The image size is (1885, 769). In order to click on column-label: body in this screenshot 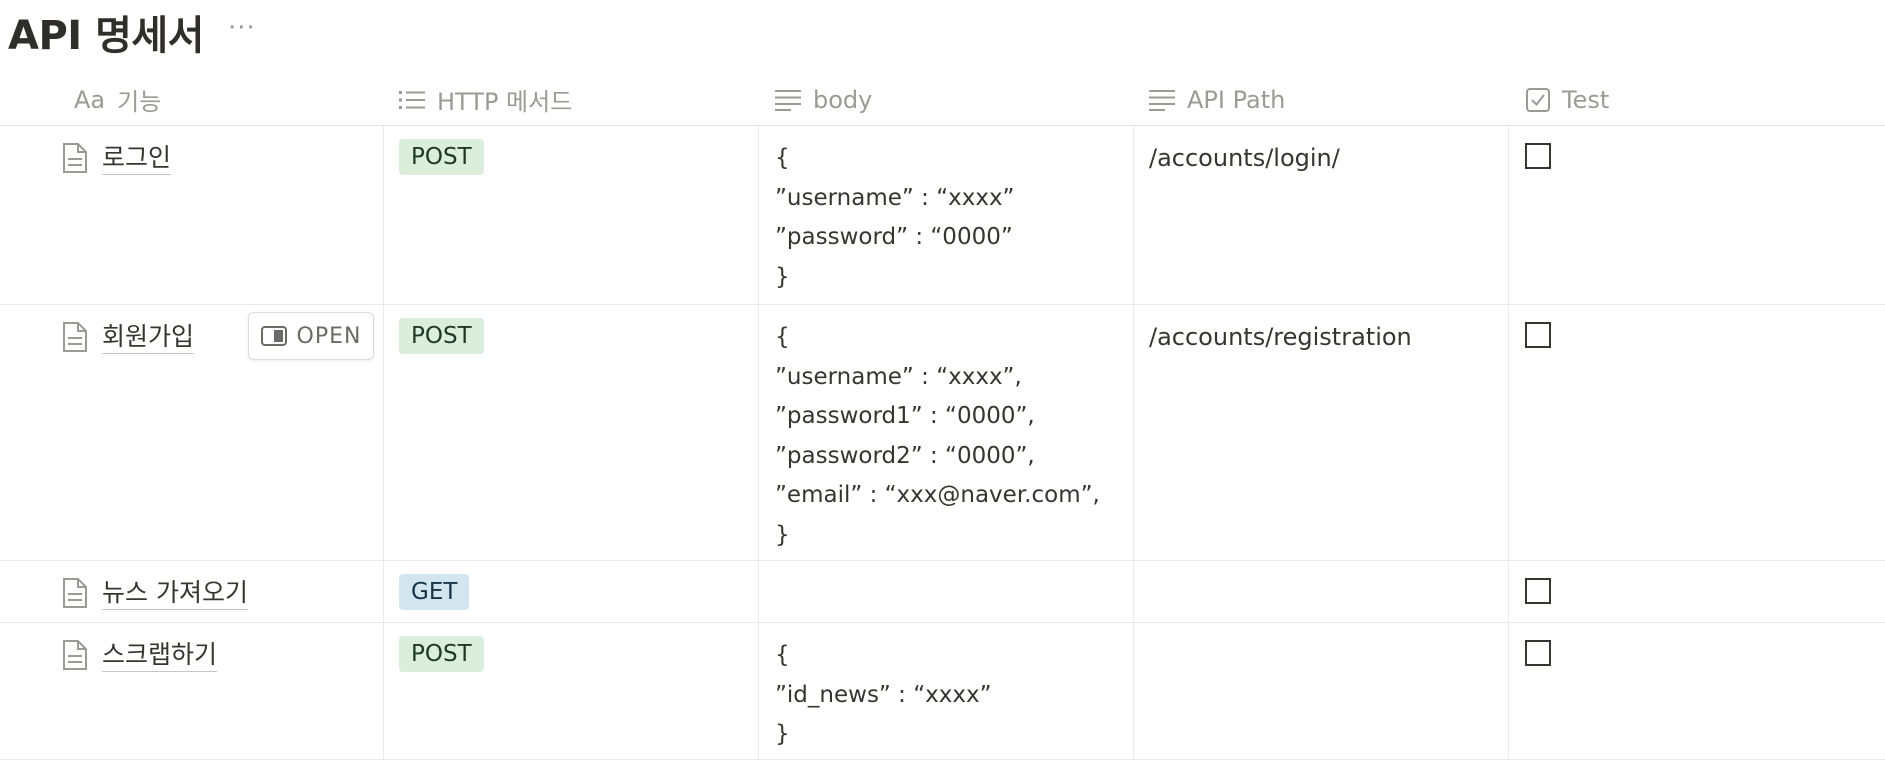, I will do `click(843, 99)`.